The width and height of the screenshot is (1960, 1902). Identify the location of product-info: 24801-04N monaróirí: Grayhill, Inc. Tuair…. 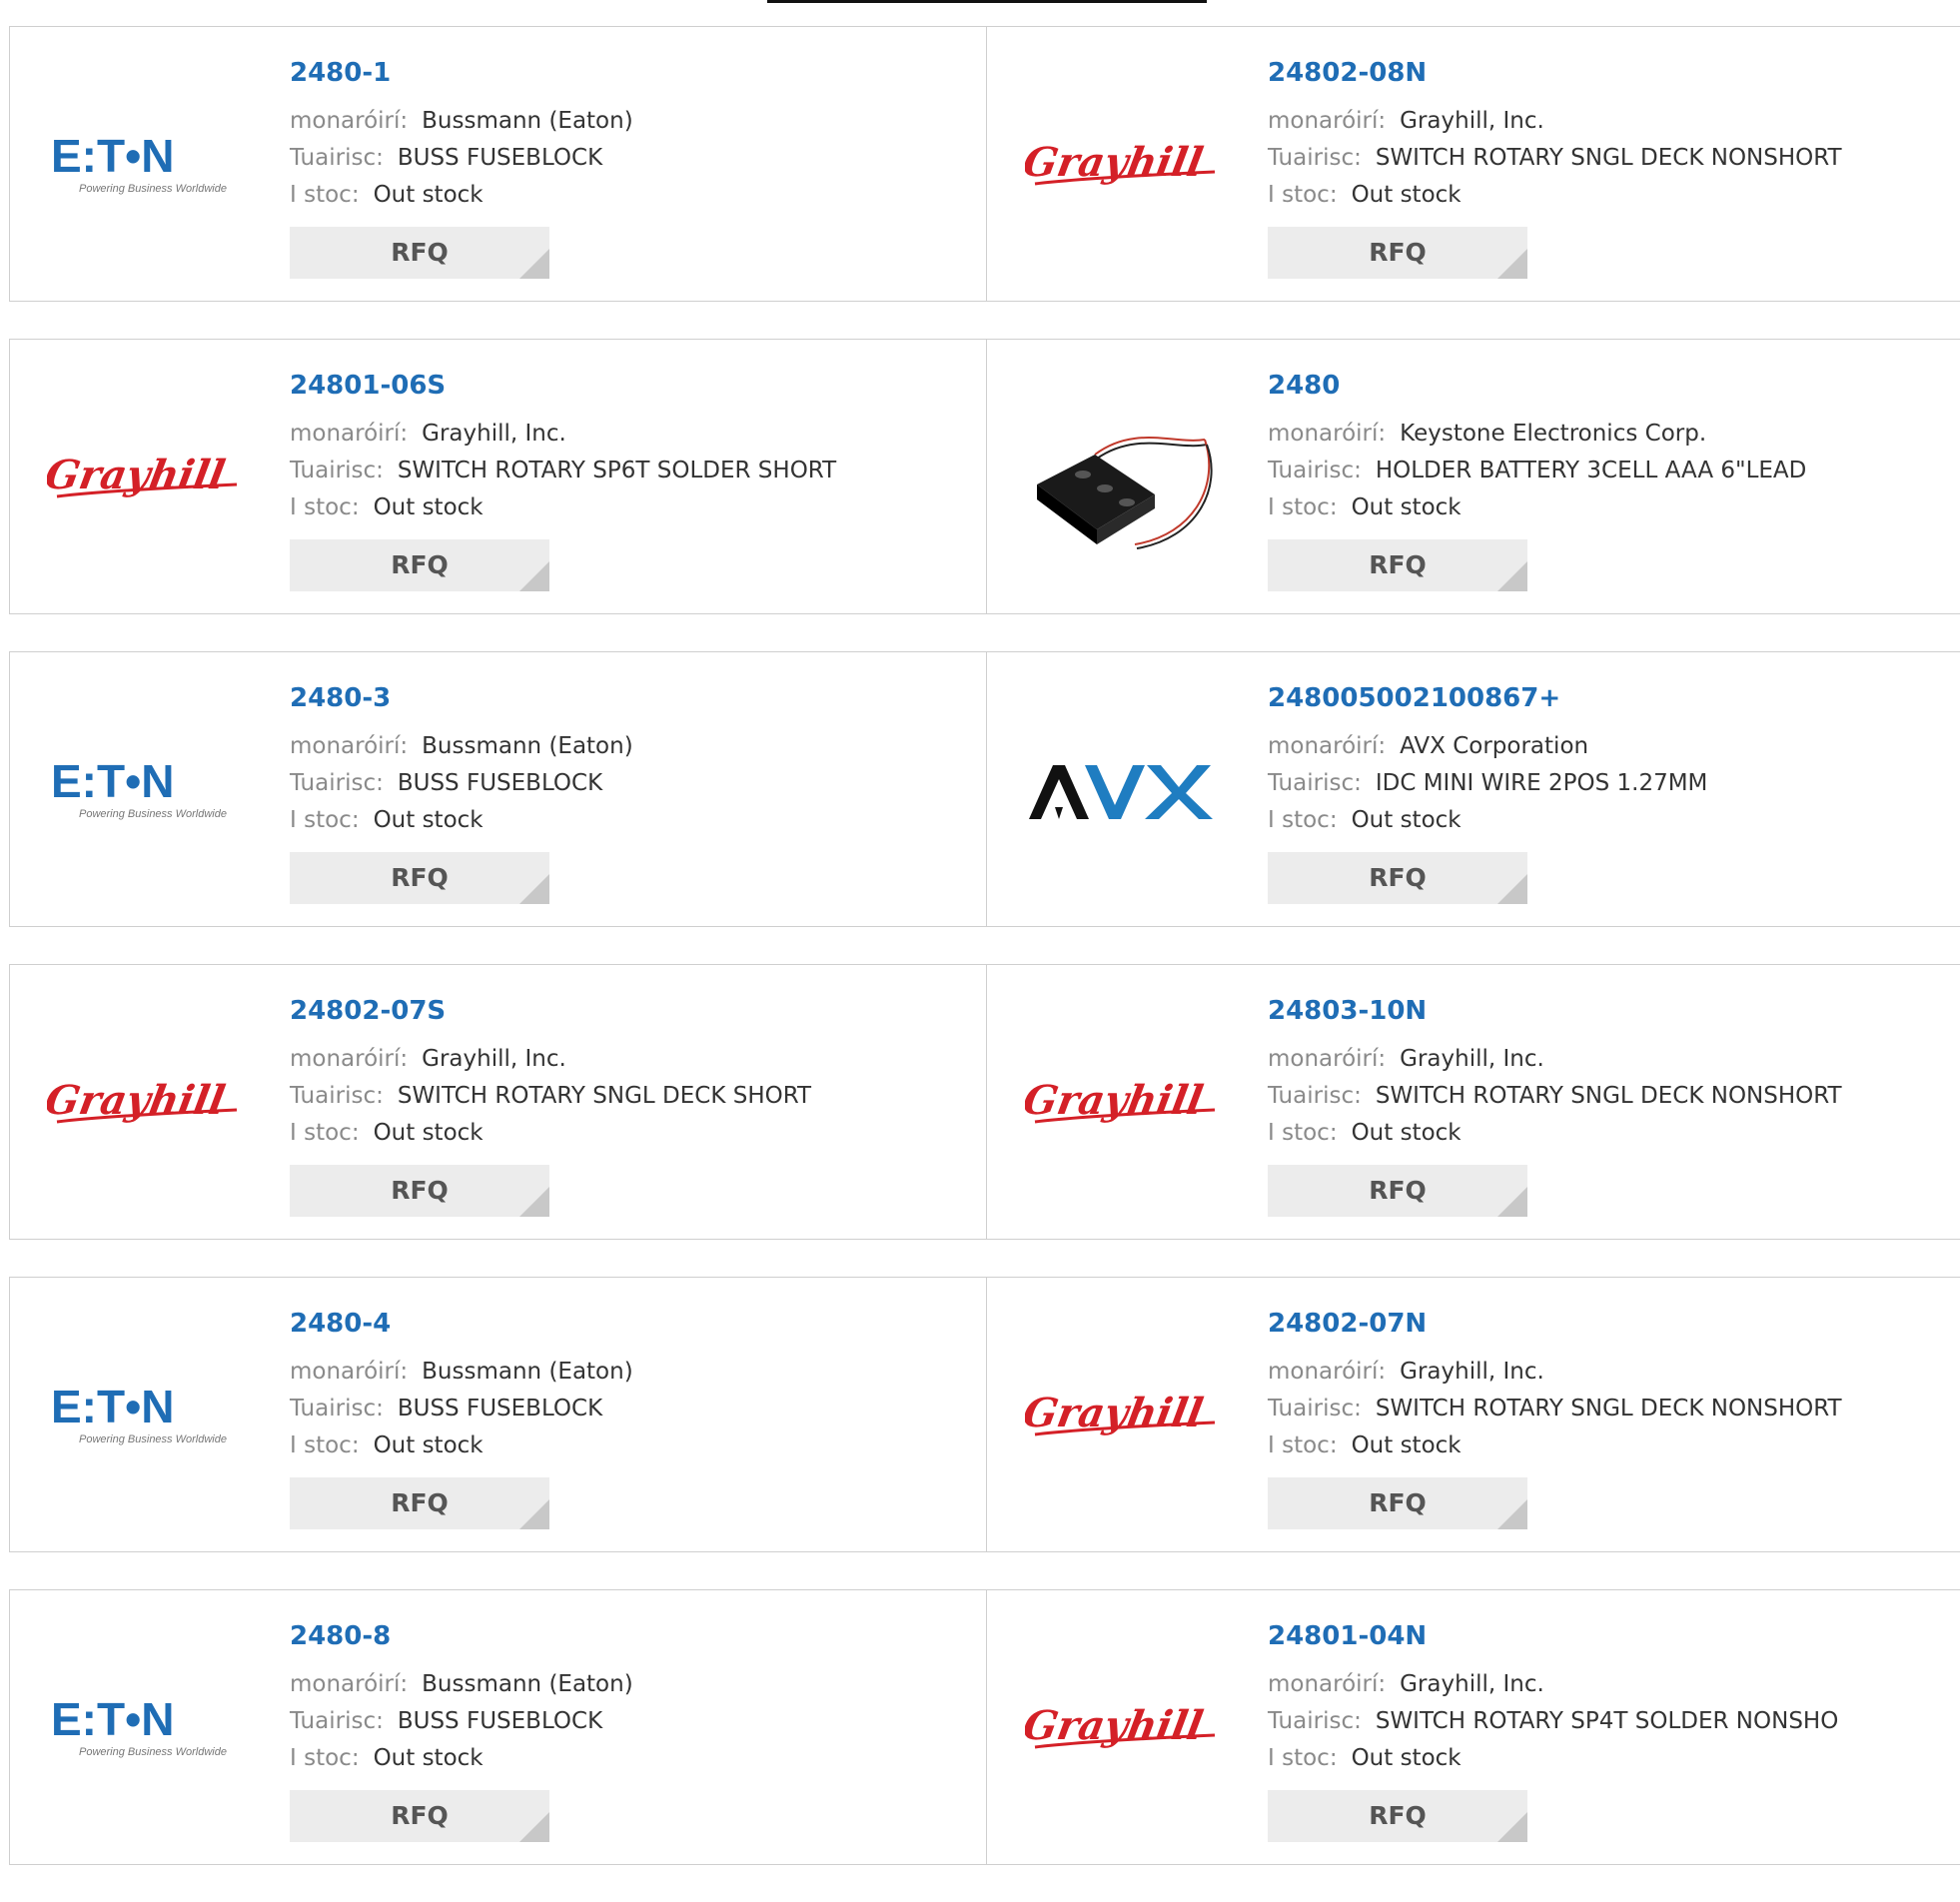
(1553, 1698).